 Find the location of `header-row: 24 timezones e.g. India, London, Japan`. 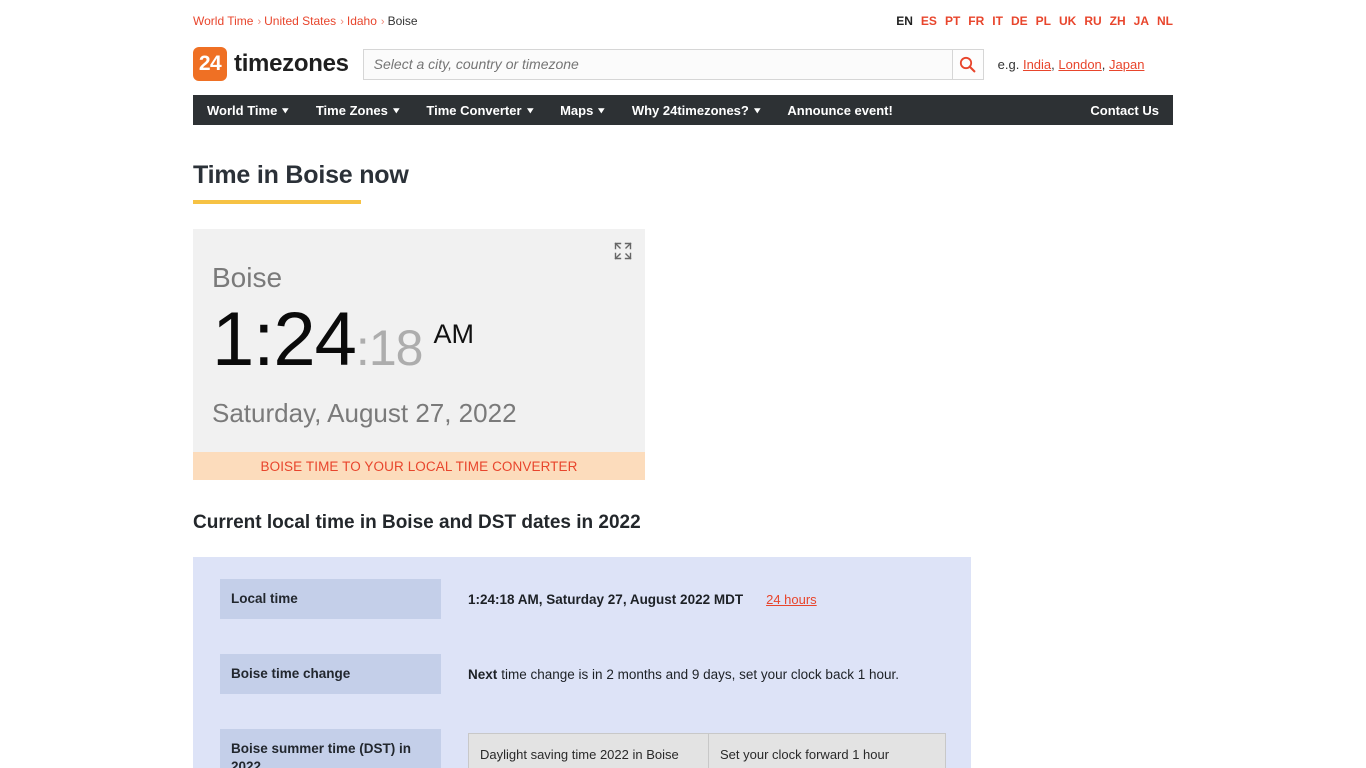

header-row: 24 timezones e.g. India, London, Japan is located at coordinates (683, 64).